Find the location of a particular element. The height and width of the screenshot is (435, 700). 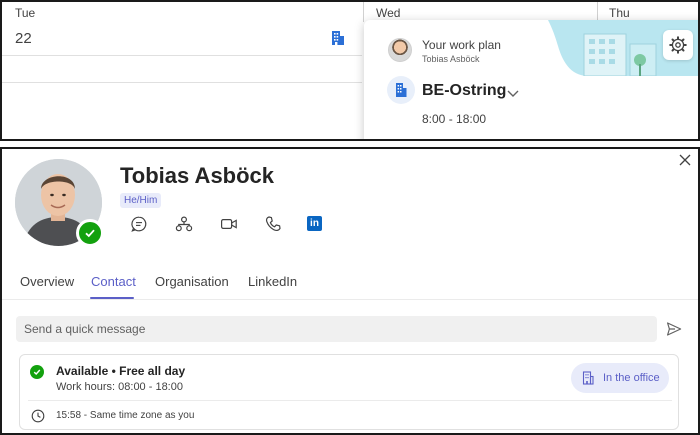

chevron-down-icon is located at coordinates (513, 91).